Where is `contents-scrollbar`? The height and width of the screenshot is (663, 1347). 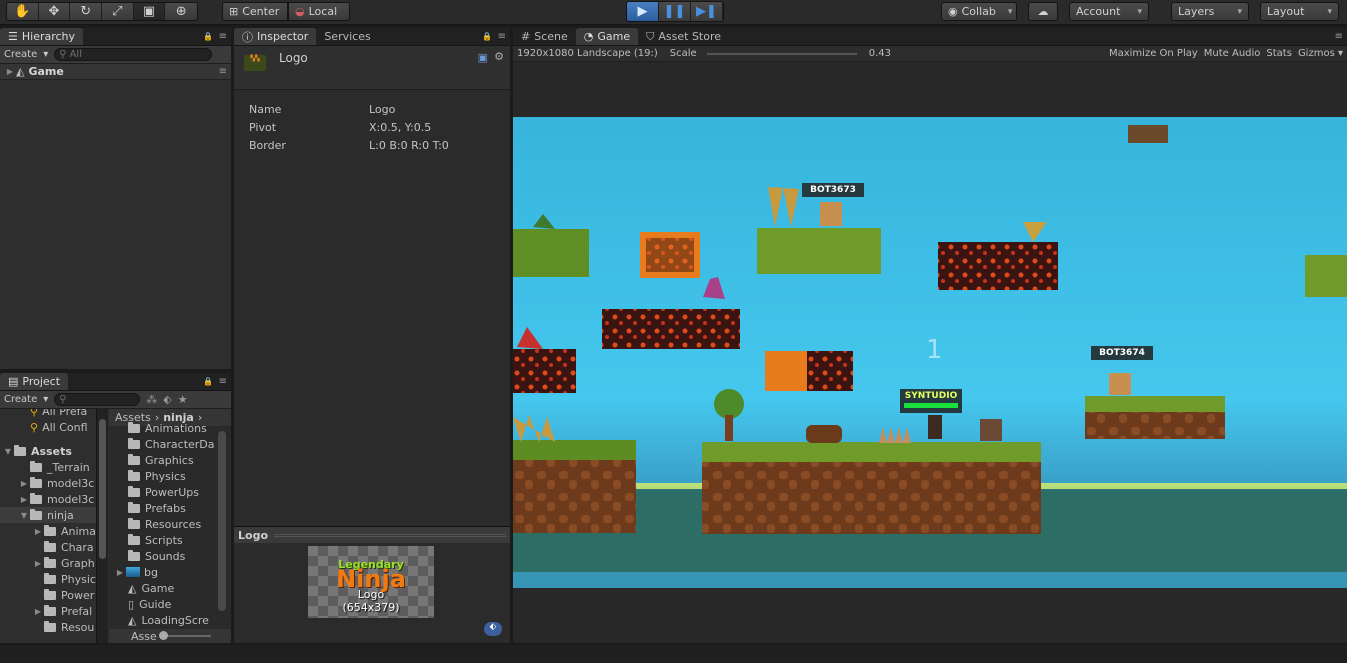
contents-scrollbar is located at coordinates (222, 527).